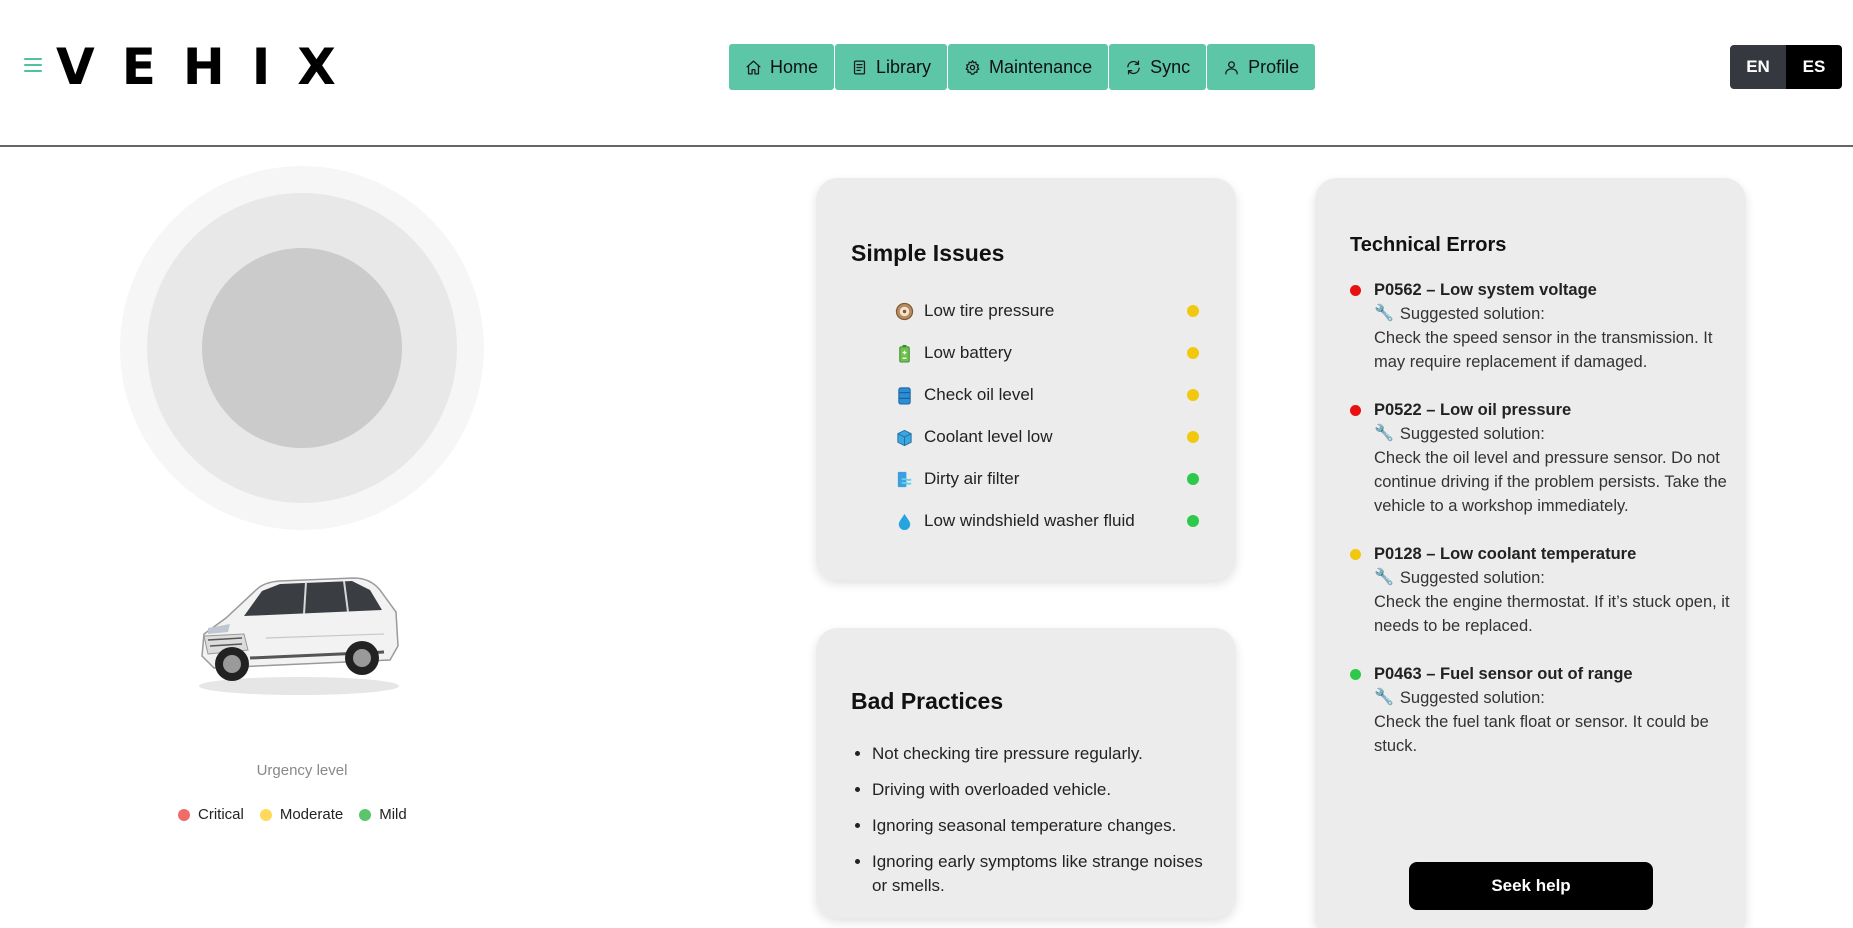 The width and height of the screenshot is (1853, 928). Describe the element at coordinates (1758, 67) in the screenshot. I see `language-en-button: EN` at that location.